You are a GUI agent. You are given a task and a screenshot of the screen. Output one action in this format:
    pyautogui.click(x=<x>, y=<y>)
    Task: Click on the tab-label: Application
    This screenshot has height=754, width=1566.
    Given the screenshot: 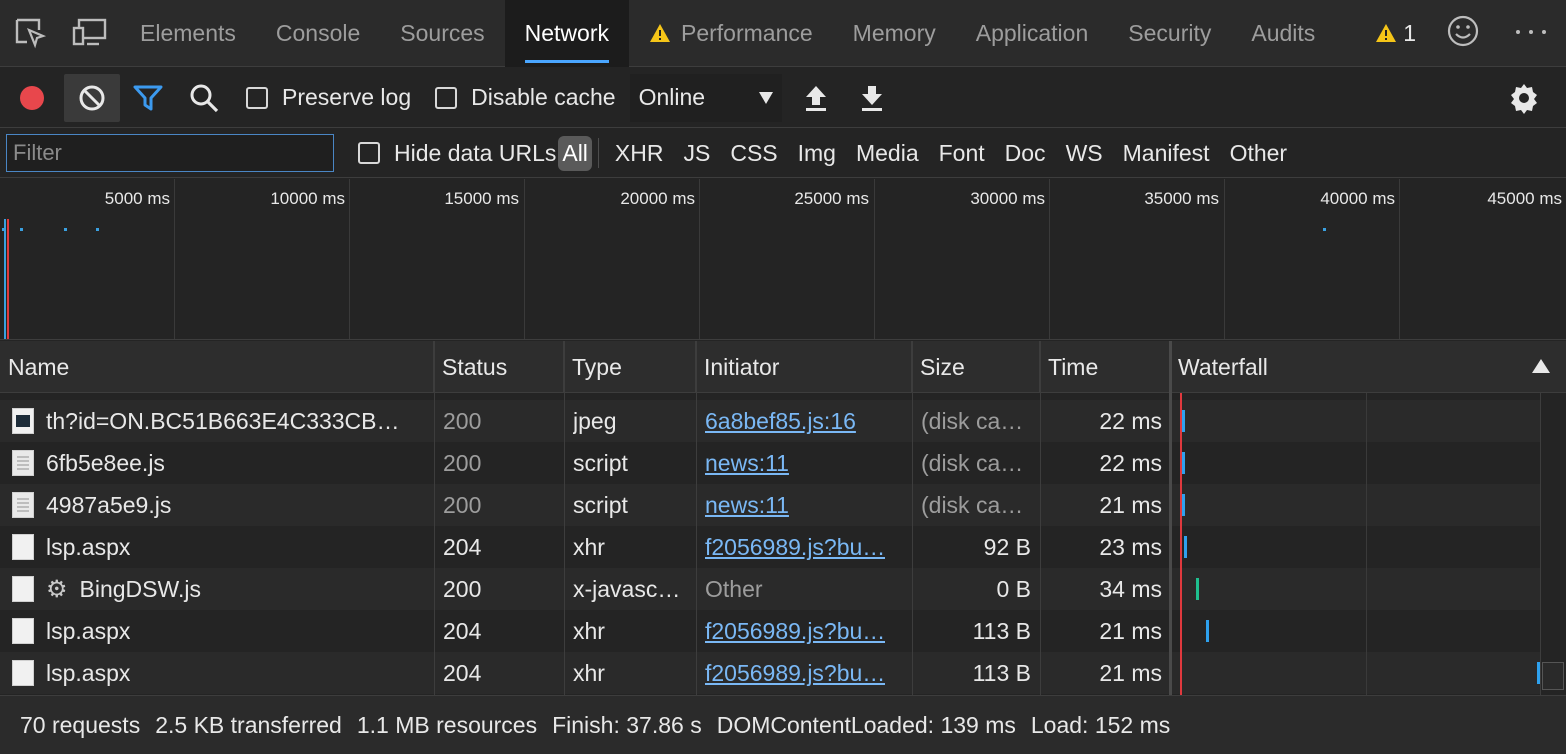 What is the action you would take?
    pyautogui.click(x=1032, y=32)
    